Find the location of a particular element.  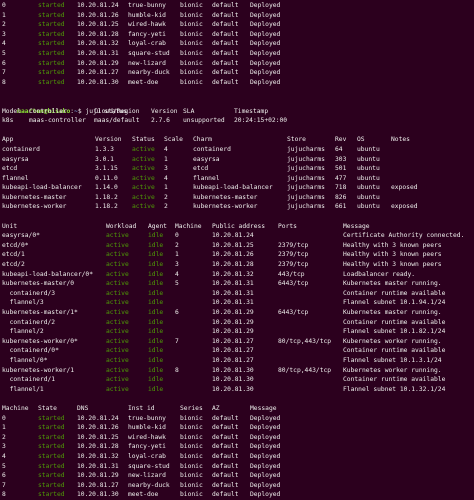

table-cell: etcd/0* is located at coordinates (15, 245).